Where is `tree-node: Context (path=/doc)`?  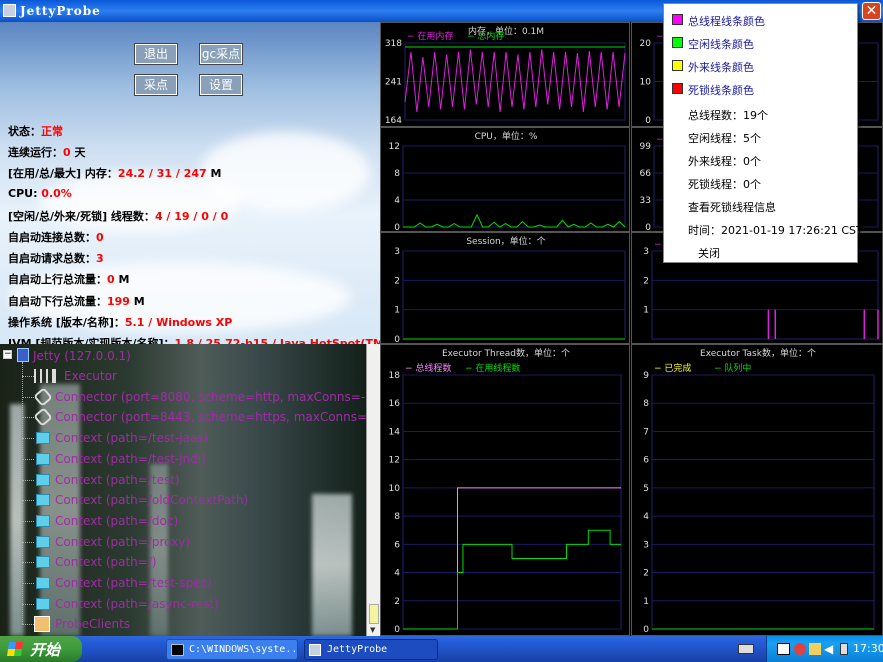
tree-node: Context (path=/doc) is located at coordinates (116, 521).